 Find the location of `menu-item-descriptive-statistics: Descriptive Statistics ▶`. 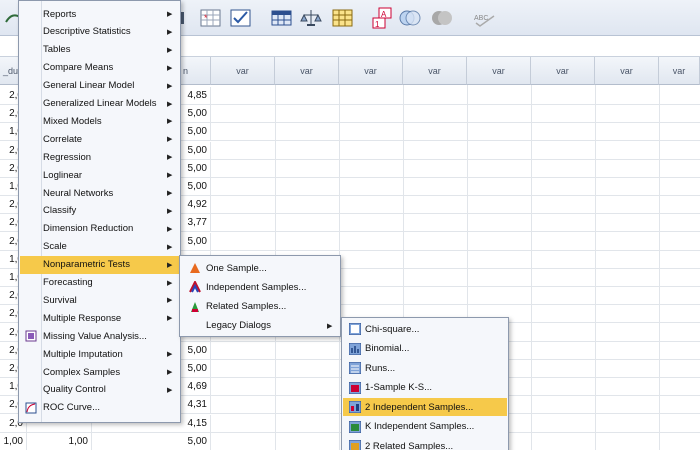

menu-item-descriptive-statistics: Descriptive Statistics ▶ is located at coordinates (99, 32).